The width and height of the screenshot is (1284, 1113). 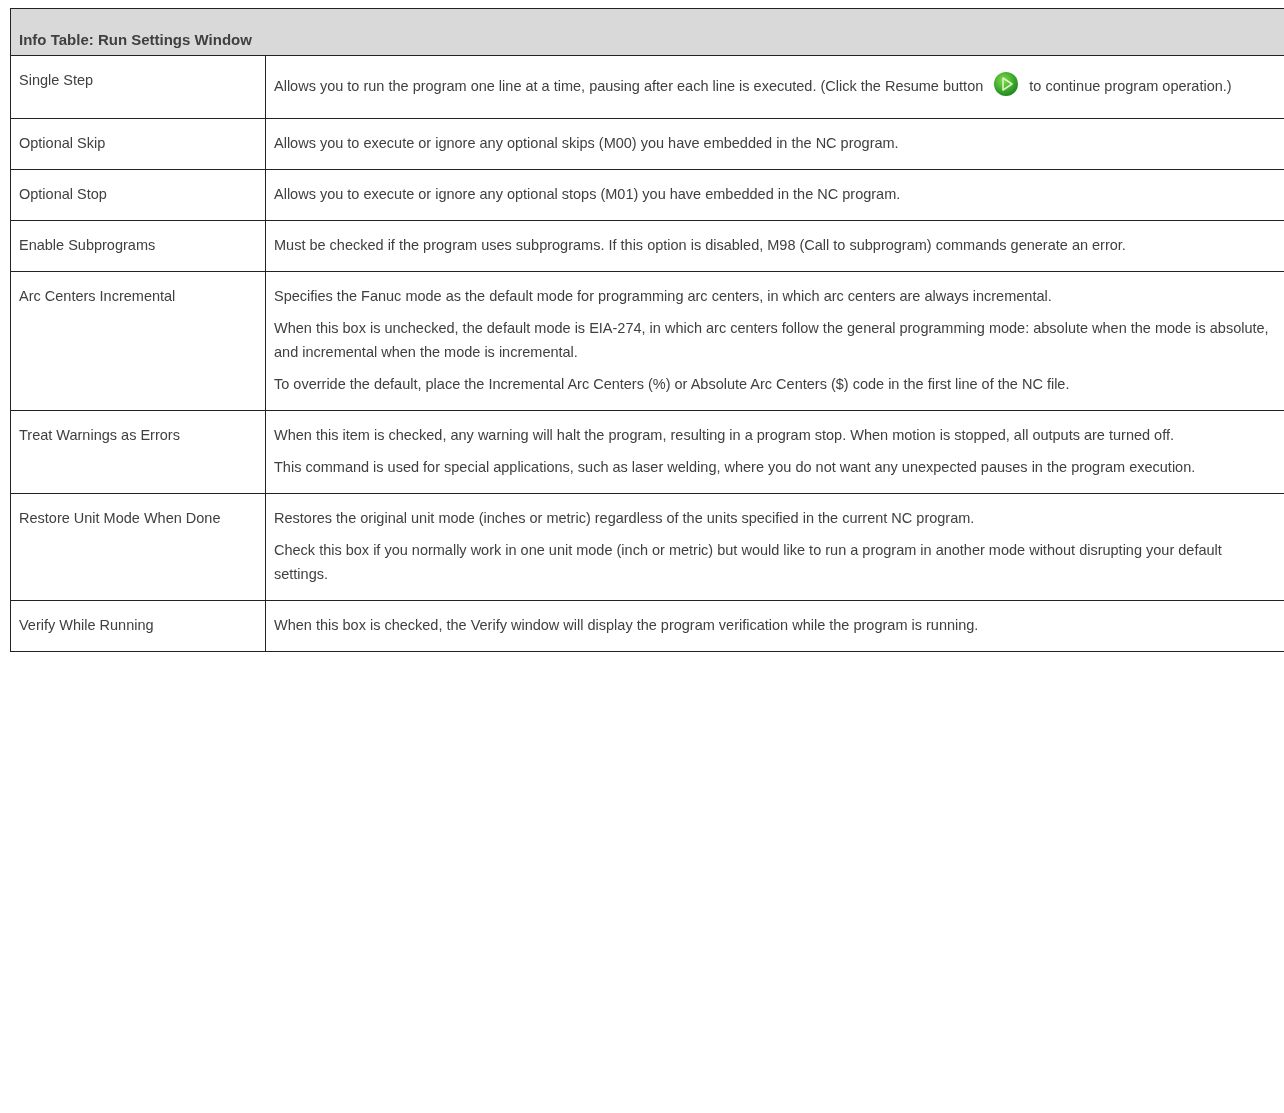 I want to click on description-text: Check this box if you normally work in one unit mode (inch or metric) but would like to run a program in another mode without disrupting your default settings., so click(x=748, y=562).